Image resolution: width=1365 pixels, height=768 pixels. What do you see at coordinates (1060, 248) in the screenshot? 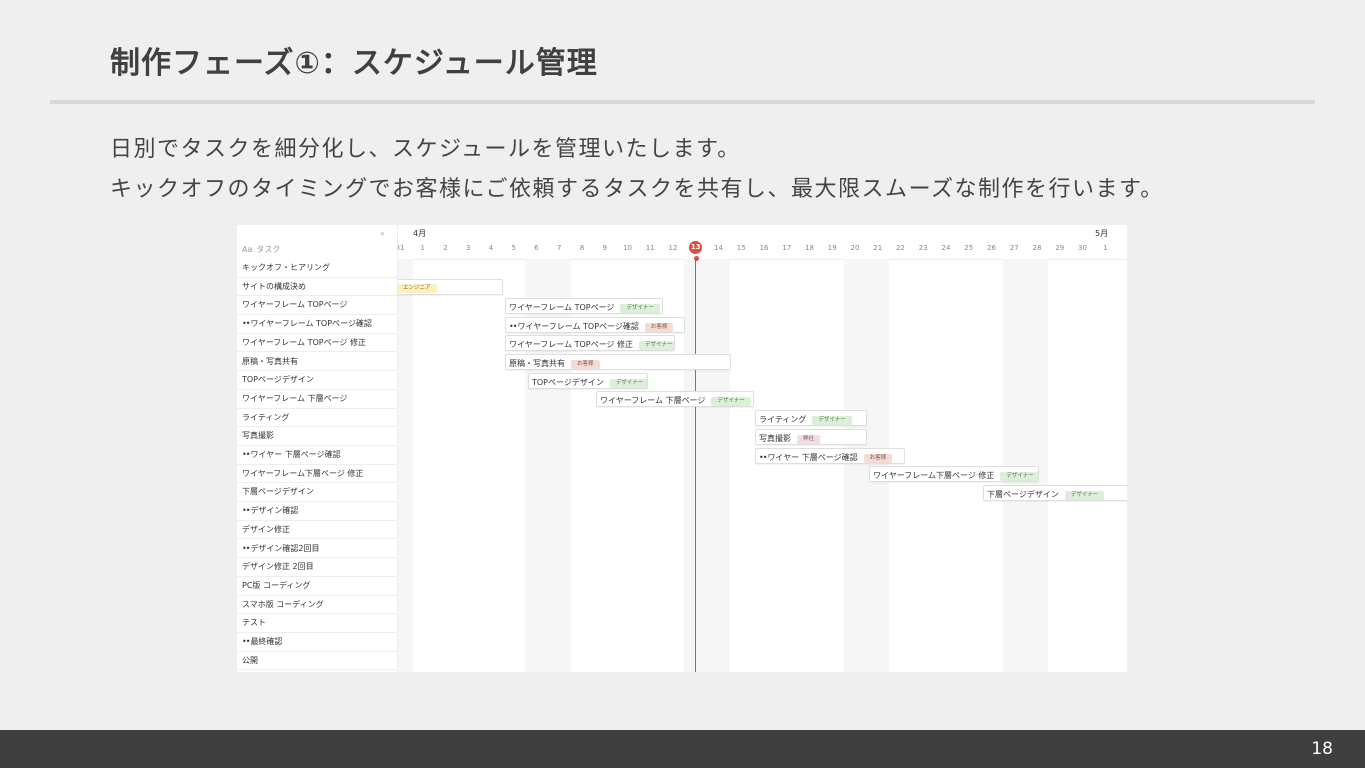
I see `day-label: 29` at bounding box center [1060, 248].